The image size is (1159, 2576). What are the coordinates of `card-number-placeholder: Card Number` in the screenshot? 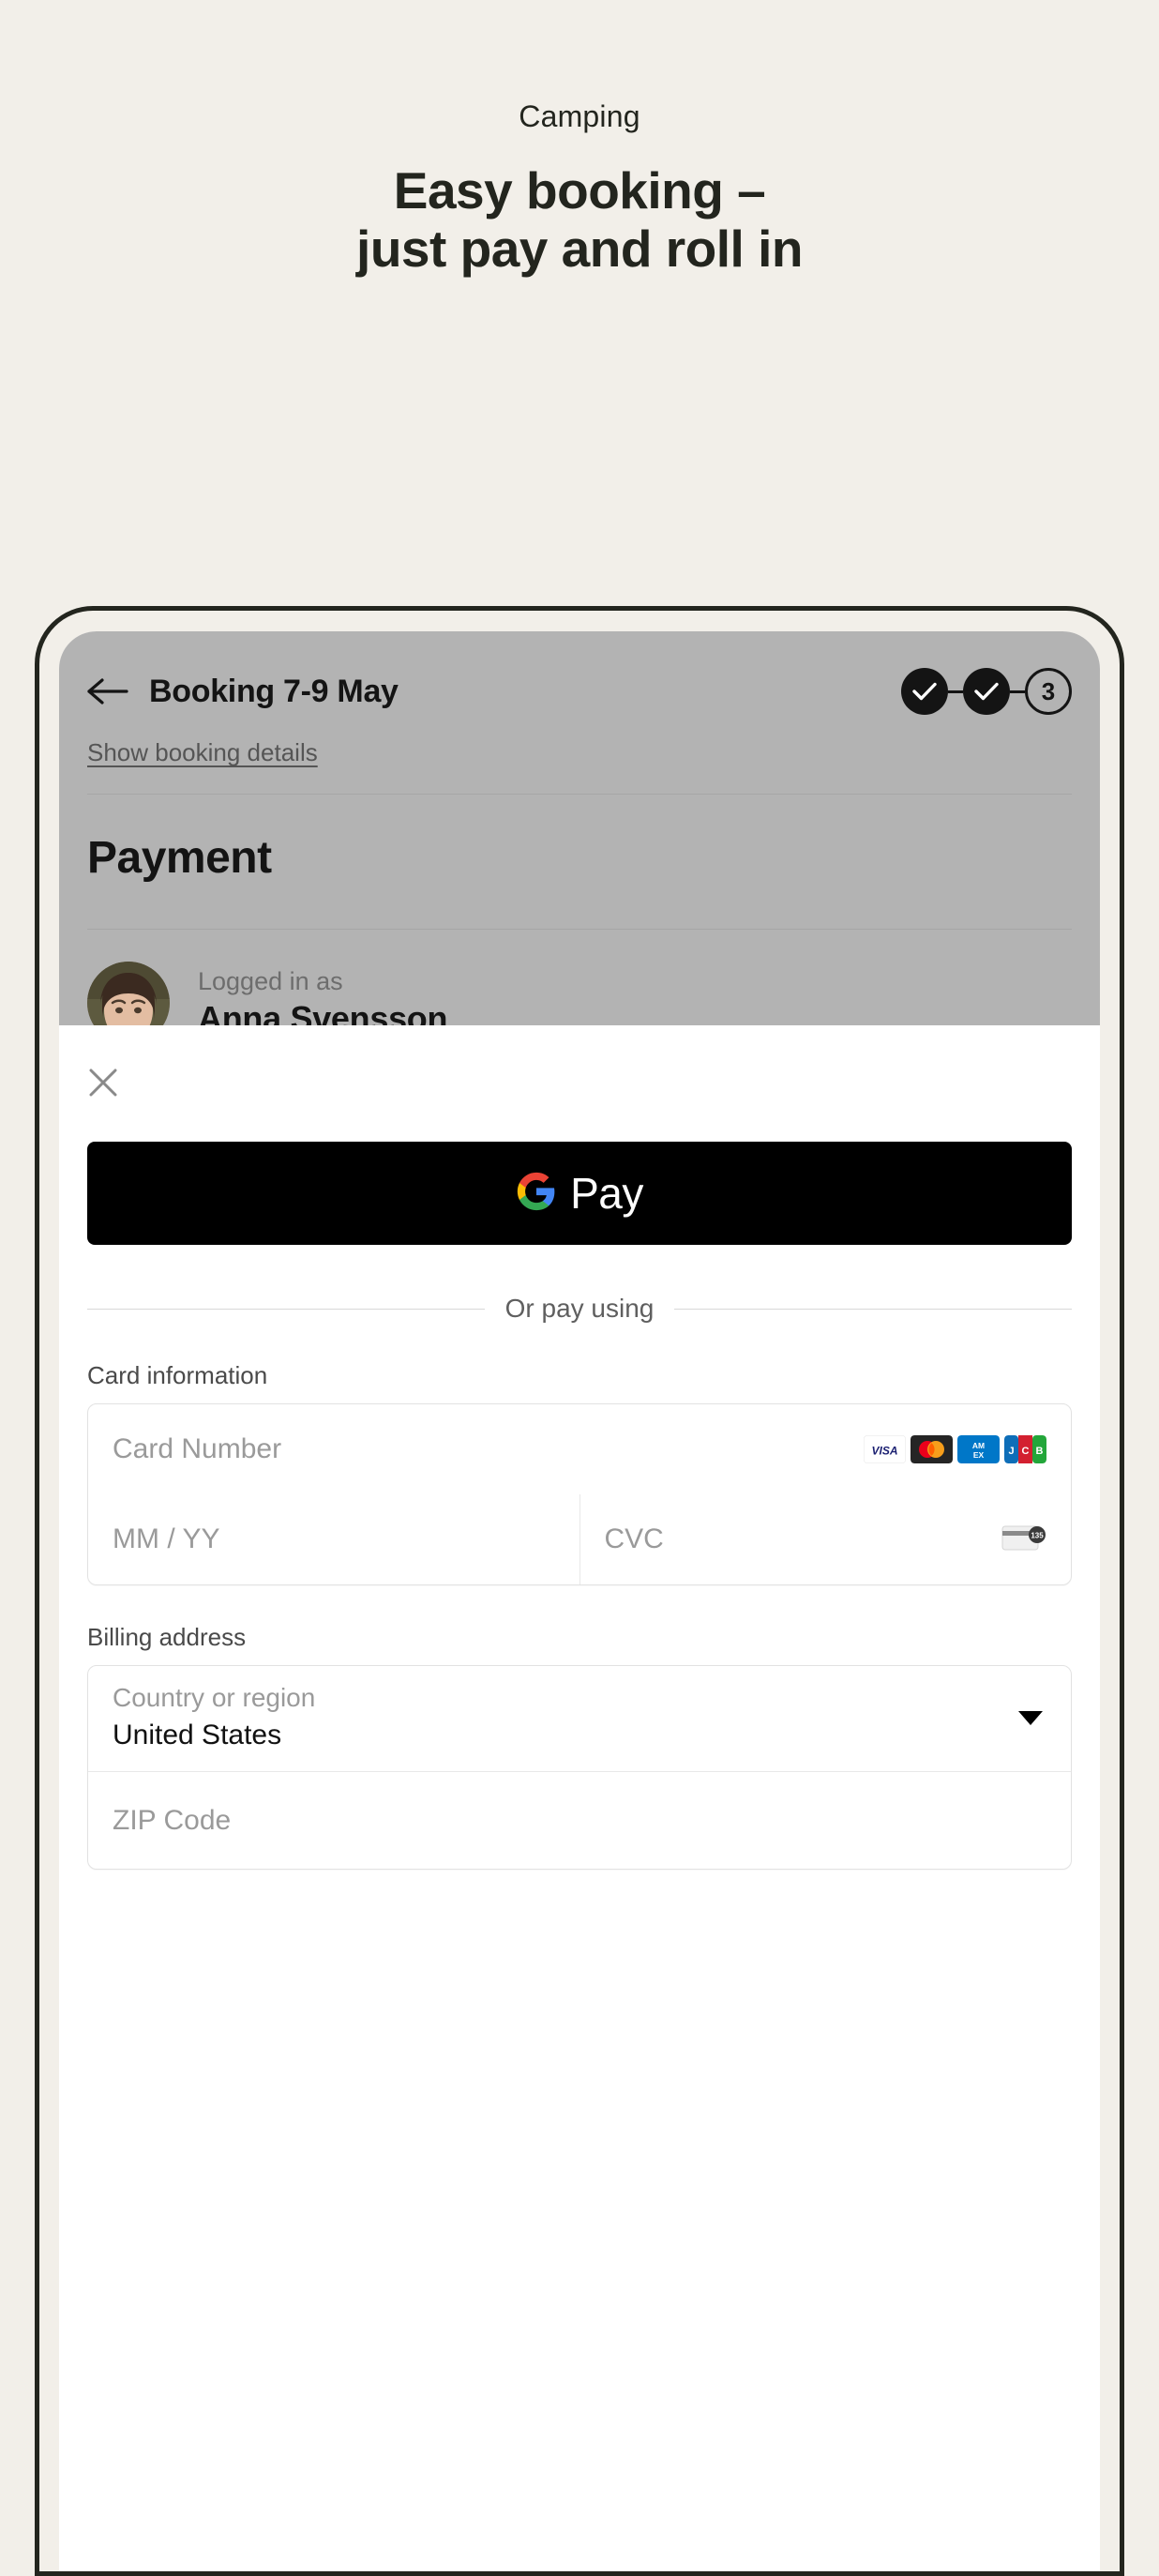 It's located at (197, 1448).